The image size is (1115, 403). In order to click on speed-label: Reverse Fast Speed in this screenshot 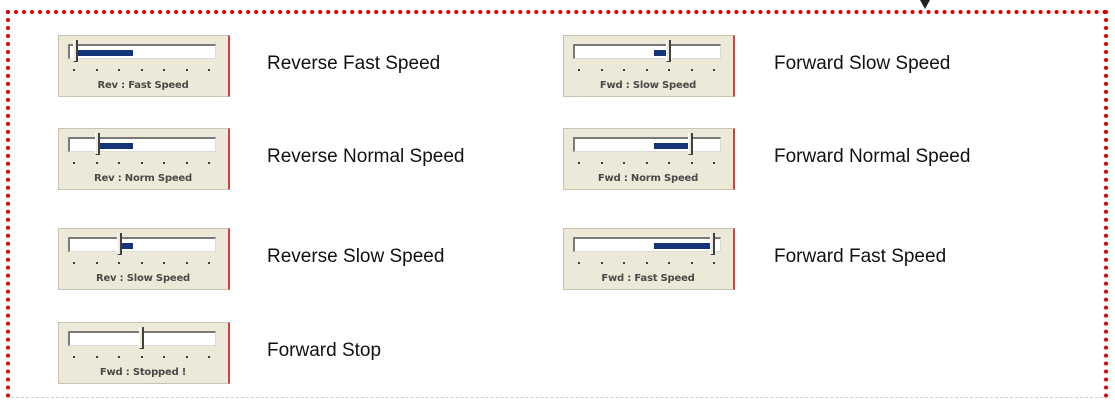, I will do `click(354, 63)`.